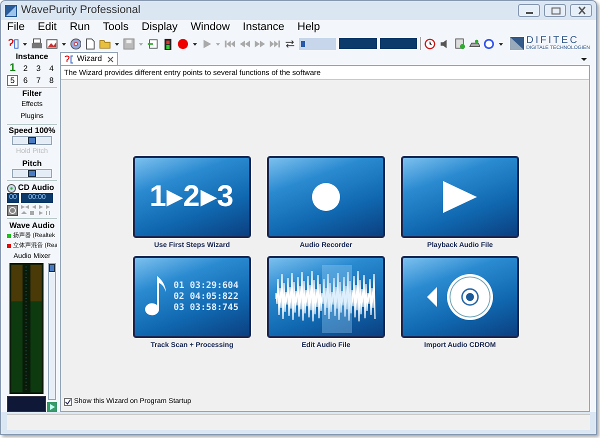 The width and height of the screenshot is (600, 438). I want to click on menu-item: Help, so click(308, 27).